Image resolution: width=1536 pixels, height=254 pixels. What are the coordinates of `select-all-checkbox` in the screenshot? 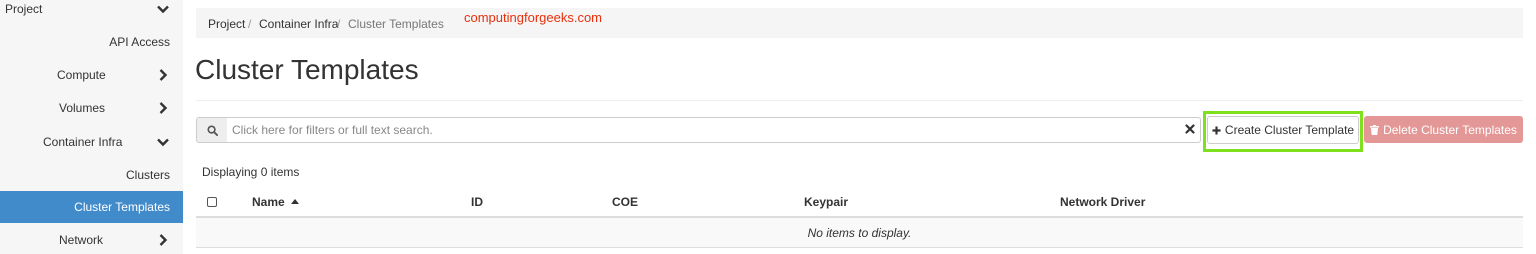 It's located at (212, 202).